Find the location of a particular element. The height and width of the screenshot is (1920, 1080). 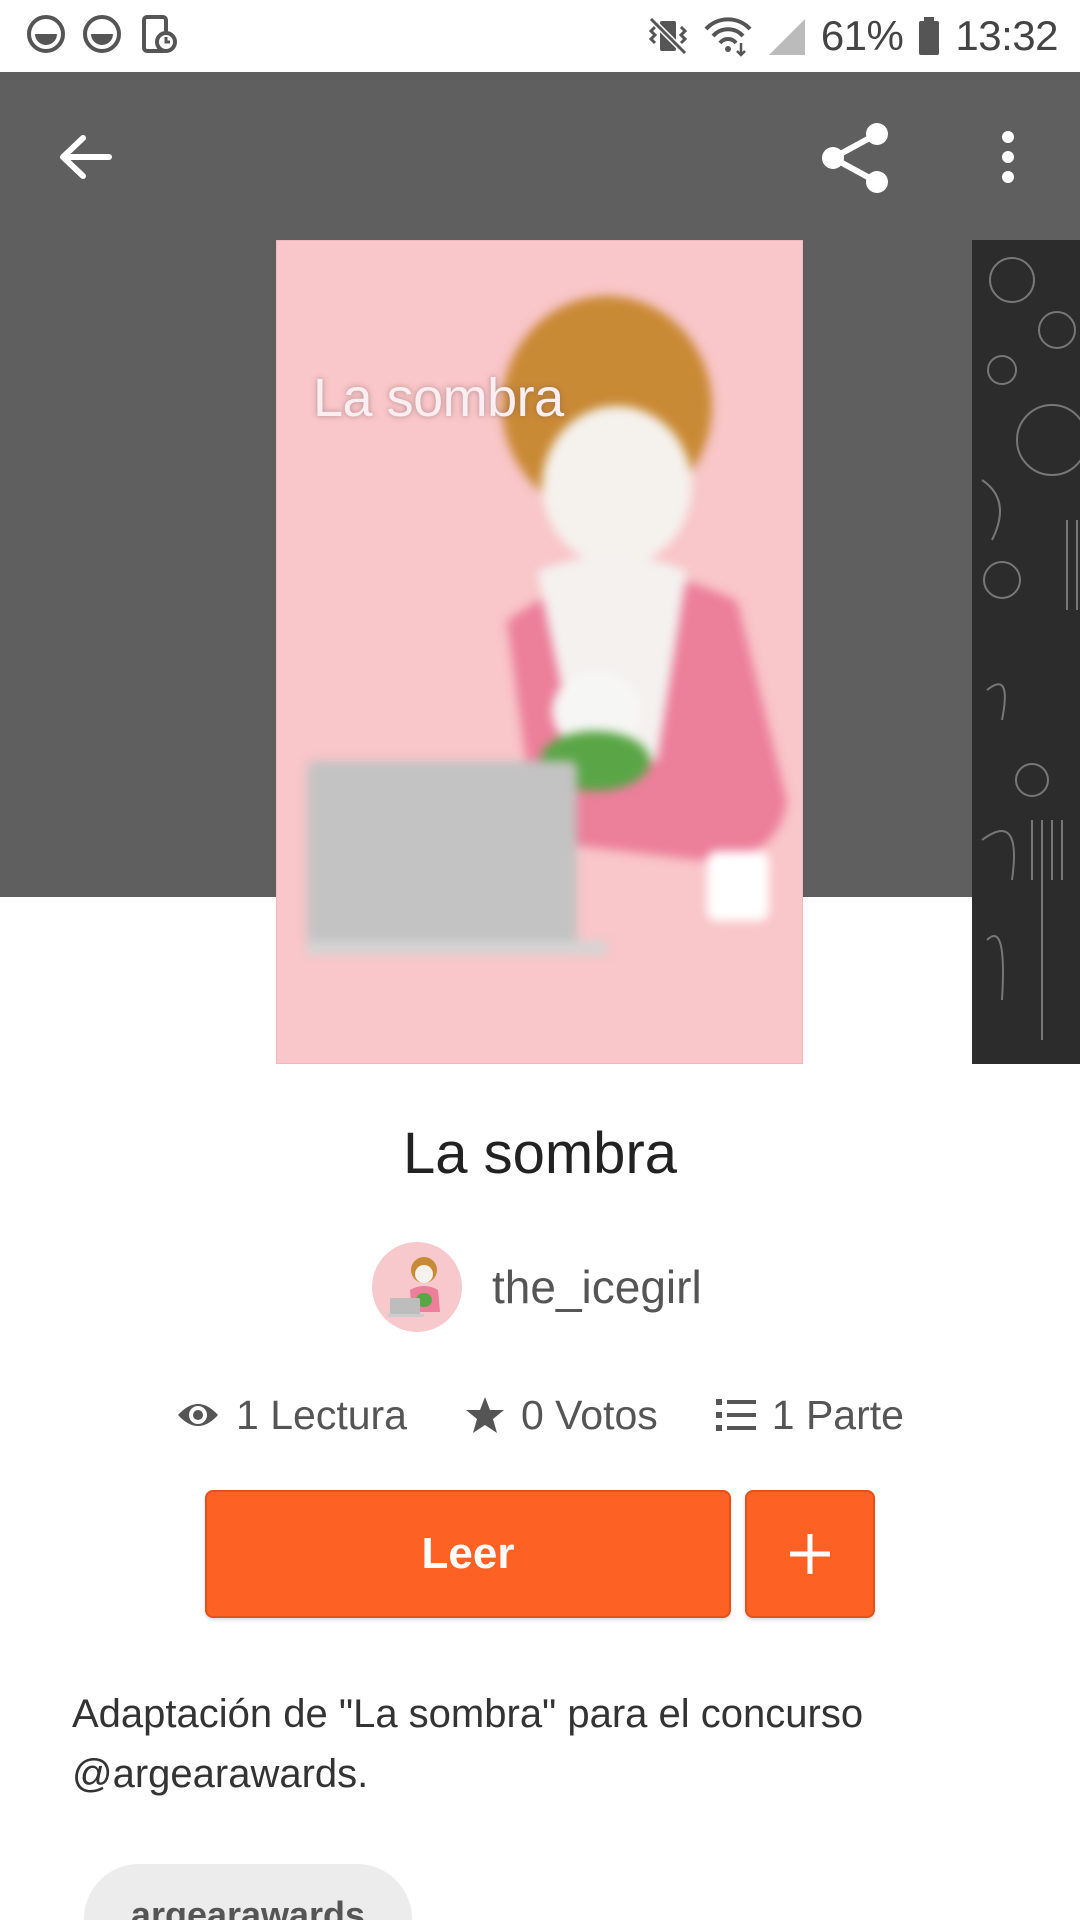

avatar is located at coordinates (417, 1287).